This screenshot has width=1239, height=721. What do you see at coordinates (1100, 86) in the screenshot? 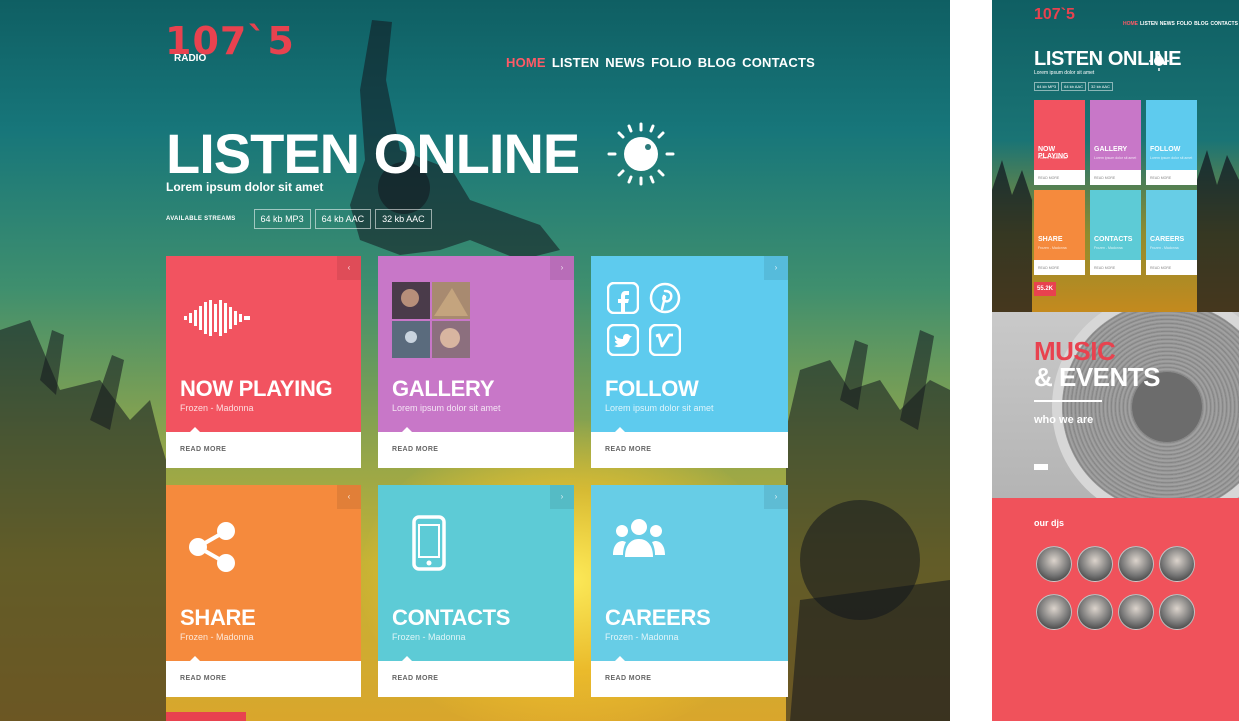
I see `preview-stream-32-aac: 32 kb AAC` at bounding box center [1100, 86].